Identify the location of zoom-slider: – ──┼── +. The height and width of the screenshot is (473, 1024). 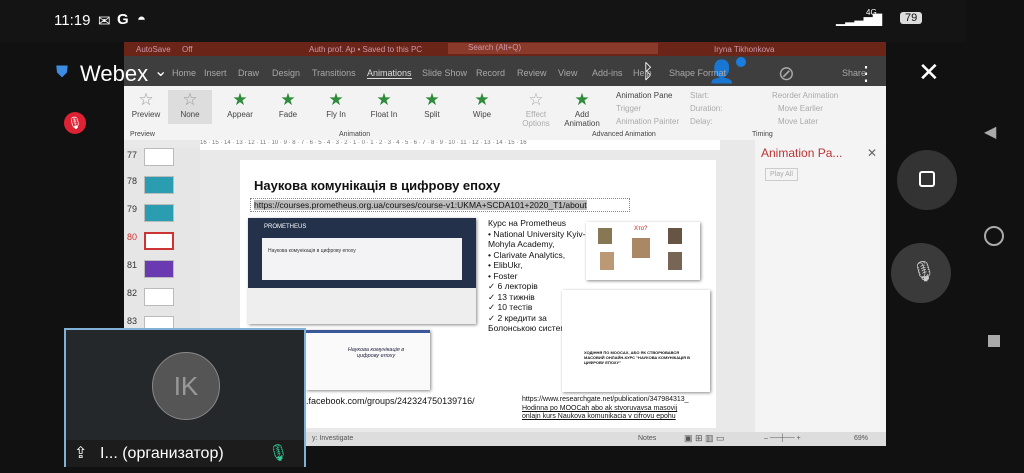
(782, 438).